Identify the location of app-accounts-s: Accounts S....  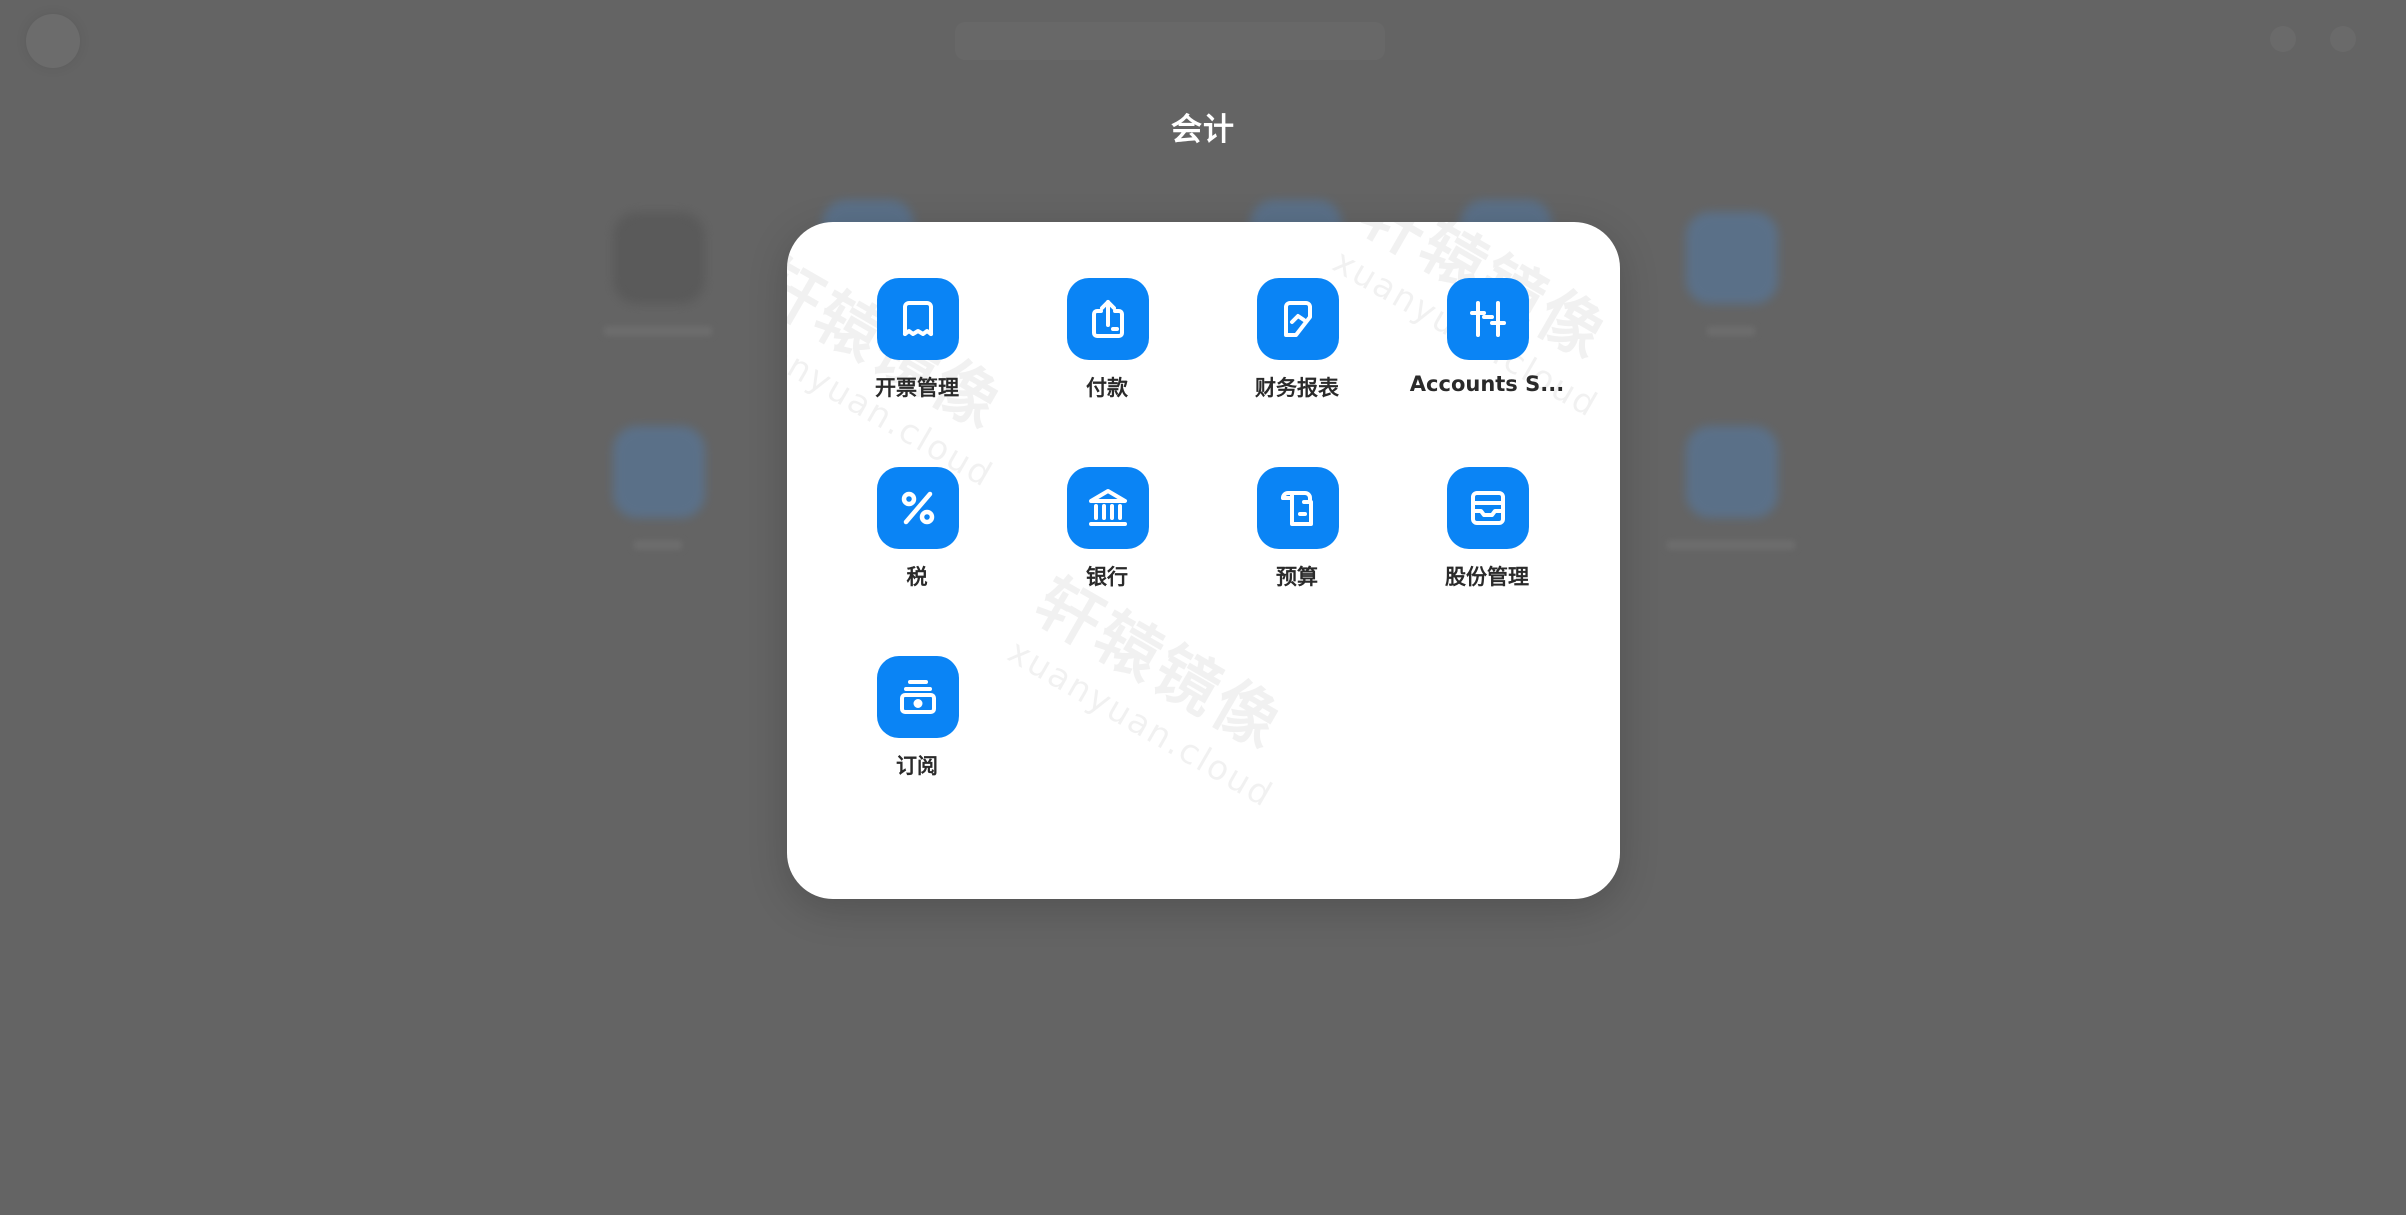
(1487, 309).